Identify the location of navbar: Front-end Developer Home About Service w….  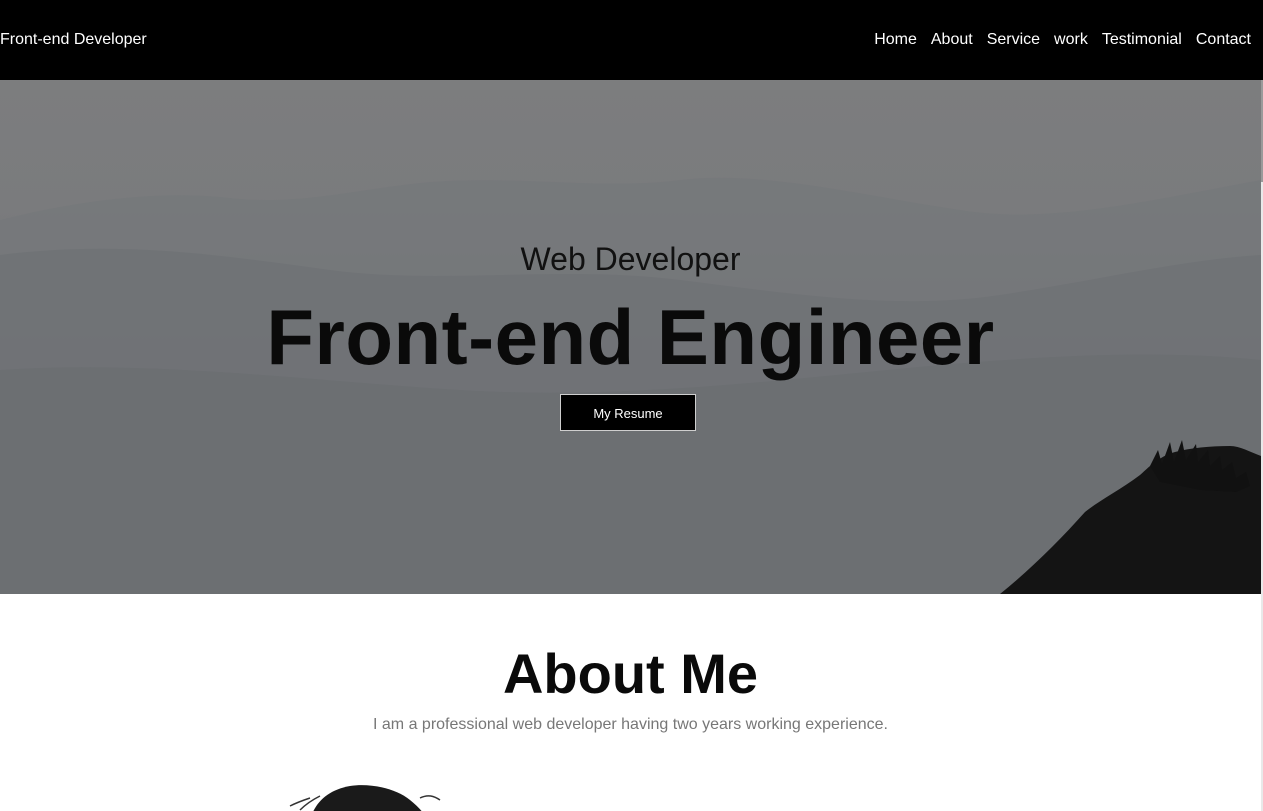
(631, 40).